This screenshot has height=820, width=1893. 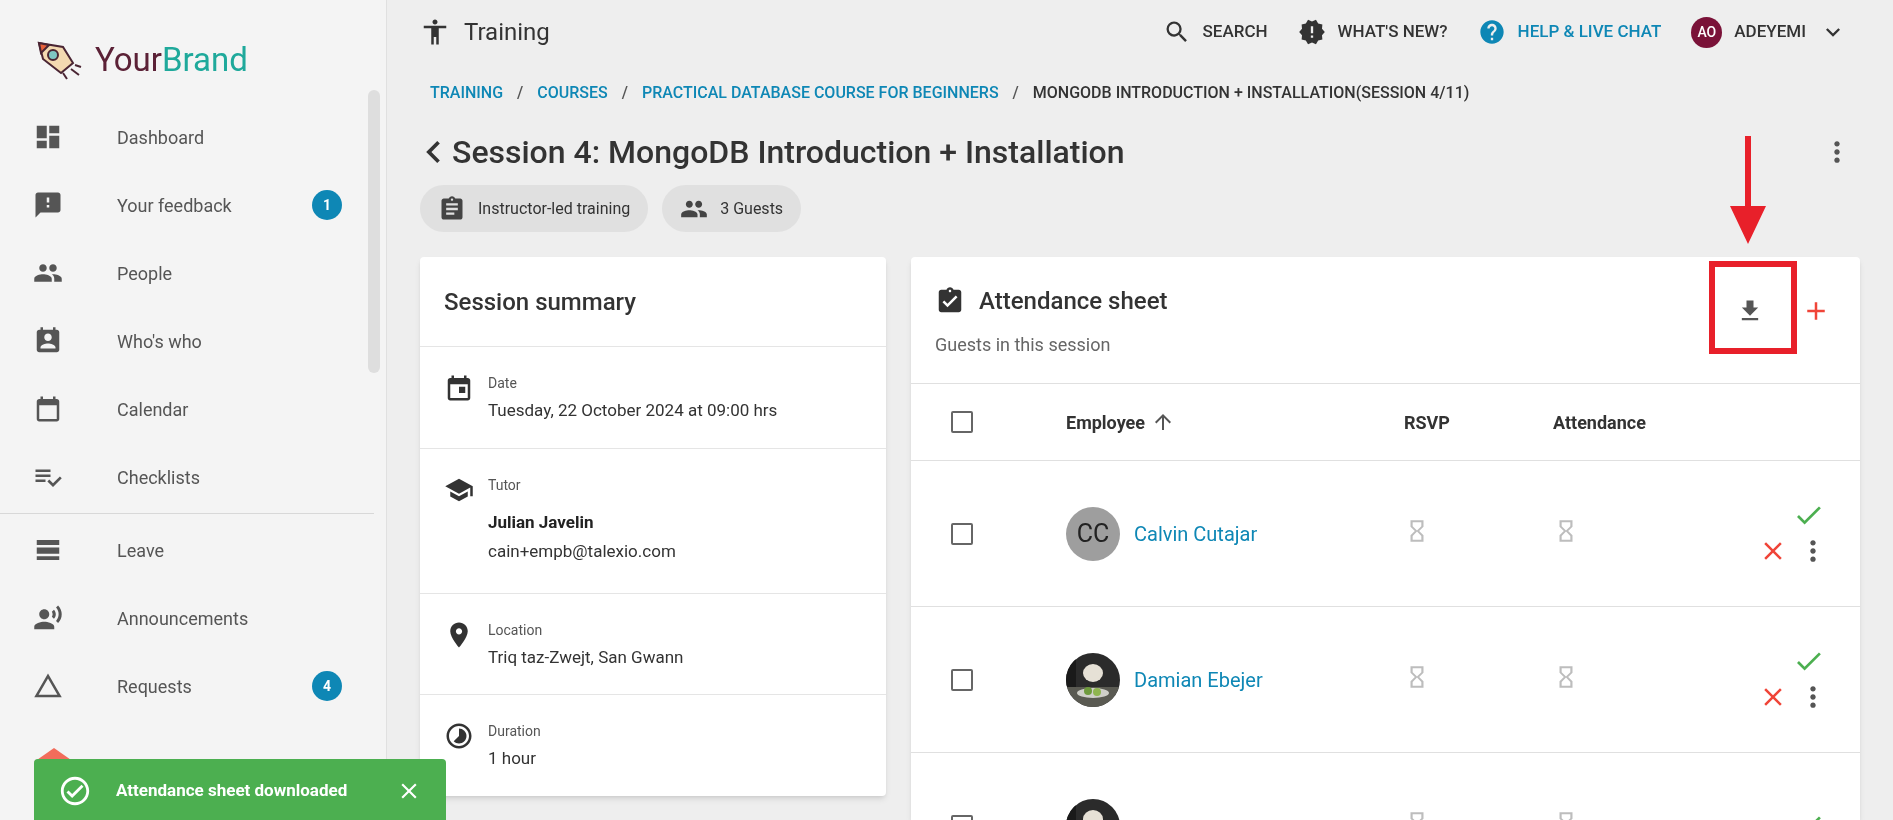 What do you see at coordinates (1569, 32) in the screenshot?
I see `header-link: HELP & LIVE CHAT` at bounding box center [1569, 32].